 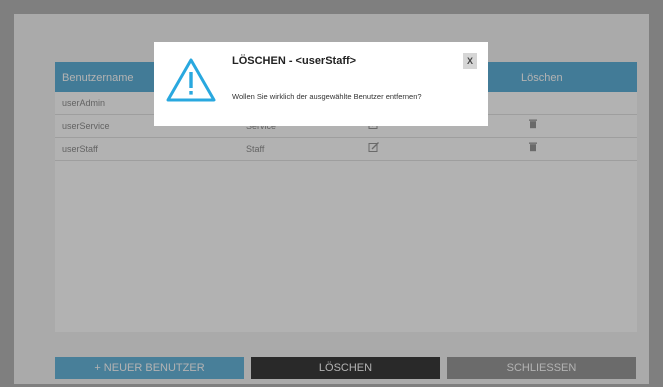 I want to click on dialog-close-button: X, so click(x=470, y=61).